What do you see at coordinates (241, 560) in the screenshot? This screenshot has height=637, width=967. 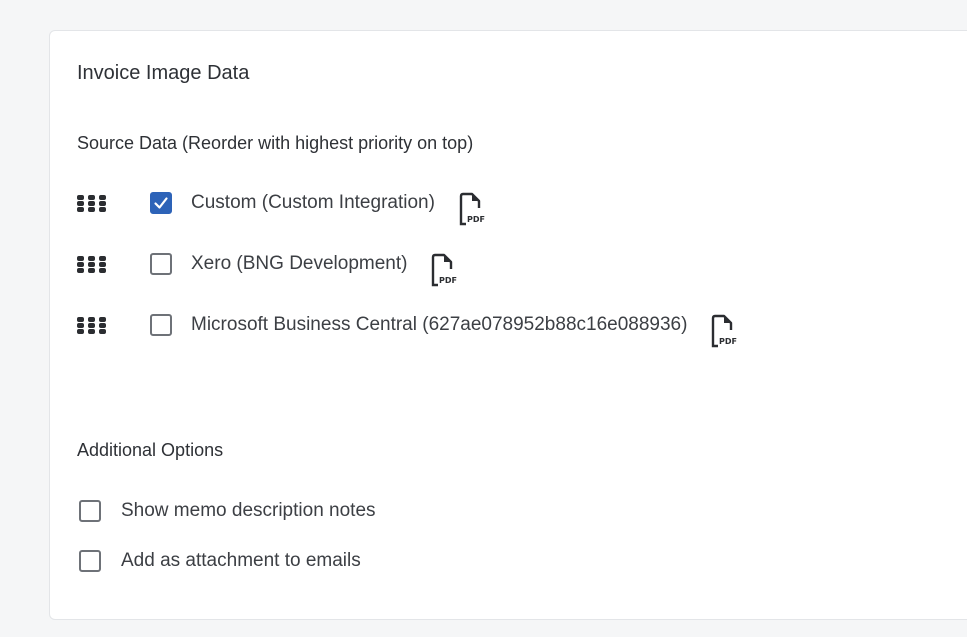 I see `option-label-add-attachment: Add as attachment to emails` at bounding box center [241, 560].